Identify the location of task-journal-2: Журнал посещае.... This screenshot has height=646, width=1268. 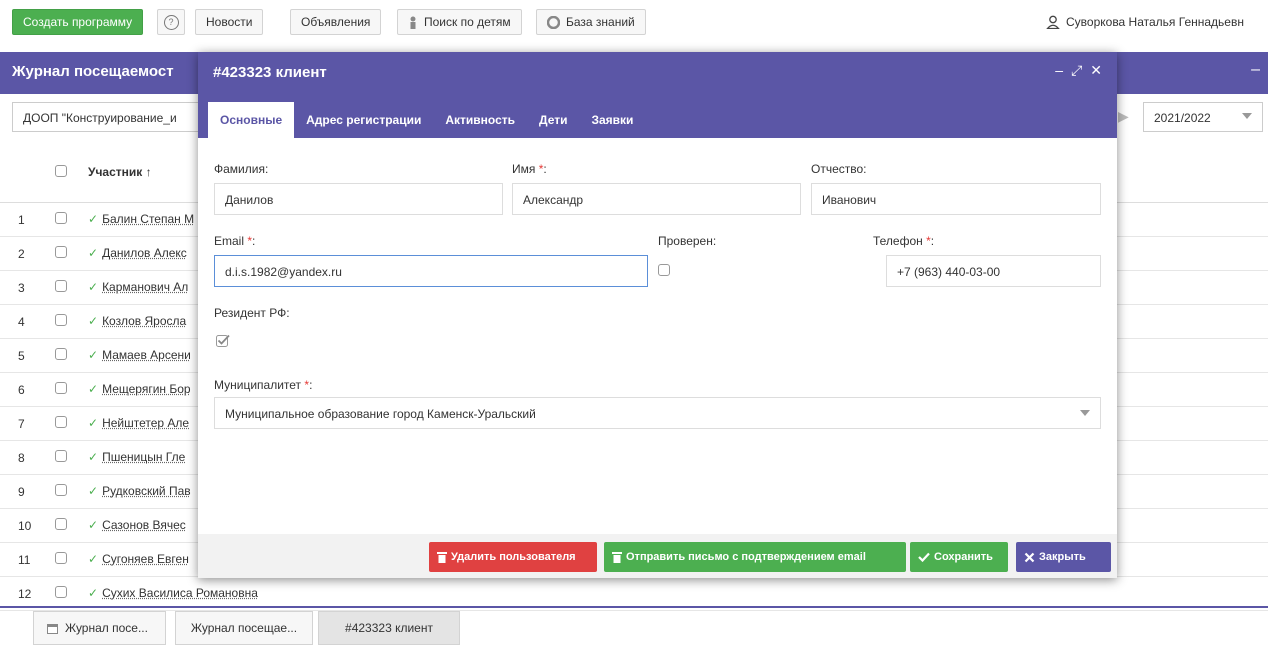
(244, 628).